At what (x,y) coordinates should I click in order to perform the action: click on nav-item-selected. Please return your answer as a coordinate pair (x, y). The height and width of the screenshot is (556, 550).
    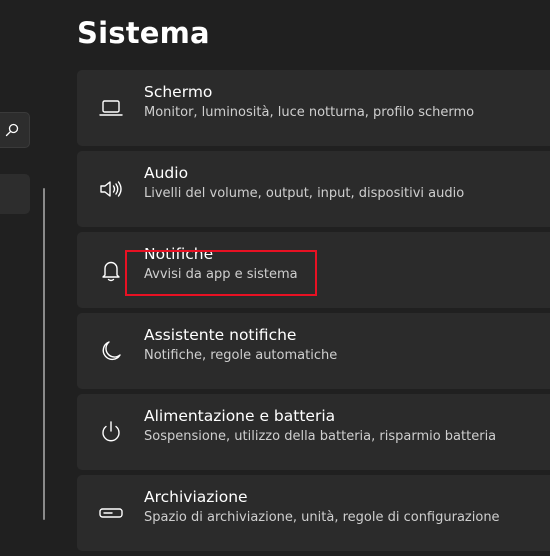
    Looking at the image, I should click on (15, 194).